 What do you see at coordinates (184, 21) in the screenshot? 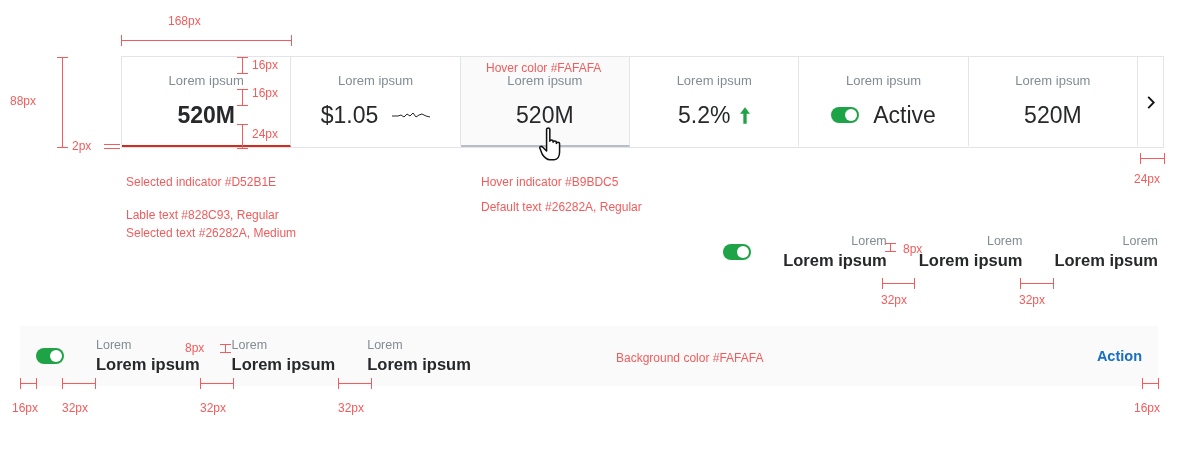
I see `dimension-label: 168px` at bounding box center [184, 21].